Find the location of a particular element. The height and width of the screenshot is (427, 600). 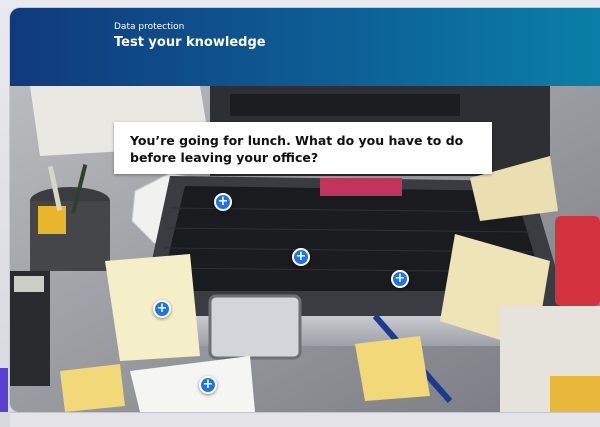

bottom-sticky is located at coordinates (392, 368).